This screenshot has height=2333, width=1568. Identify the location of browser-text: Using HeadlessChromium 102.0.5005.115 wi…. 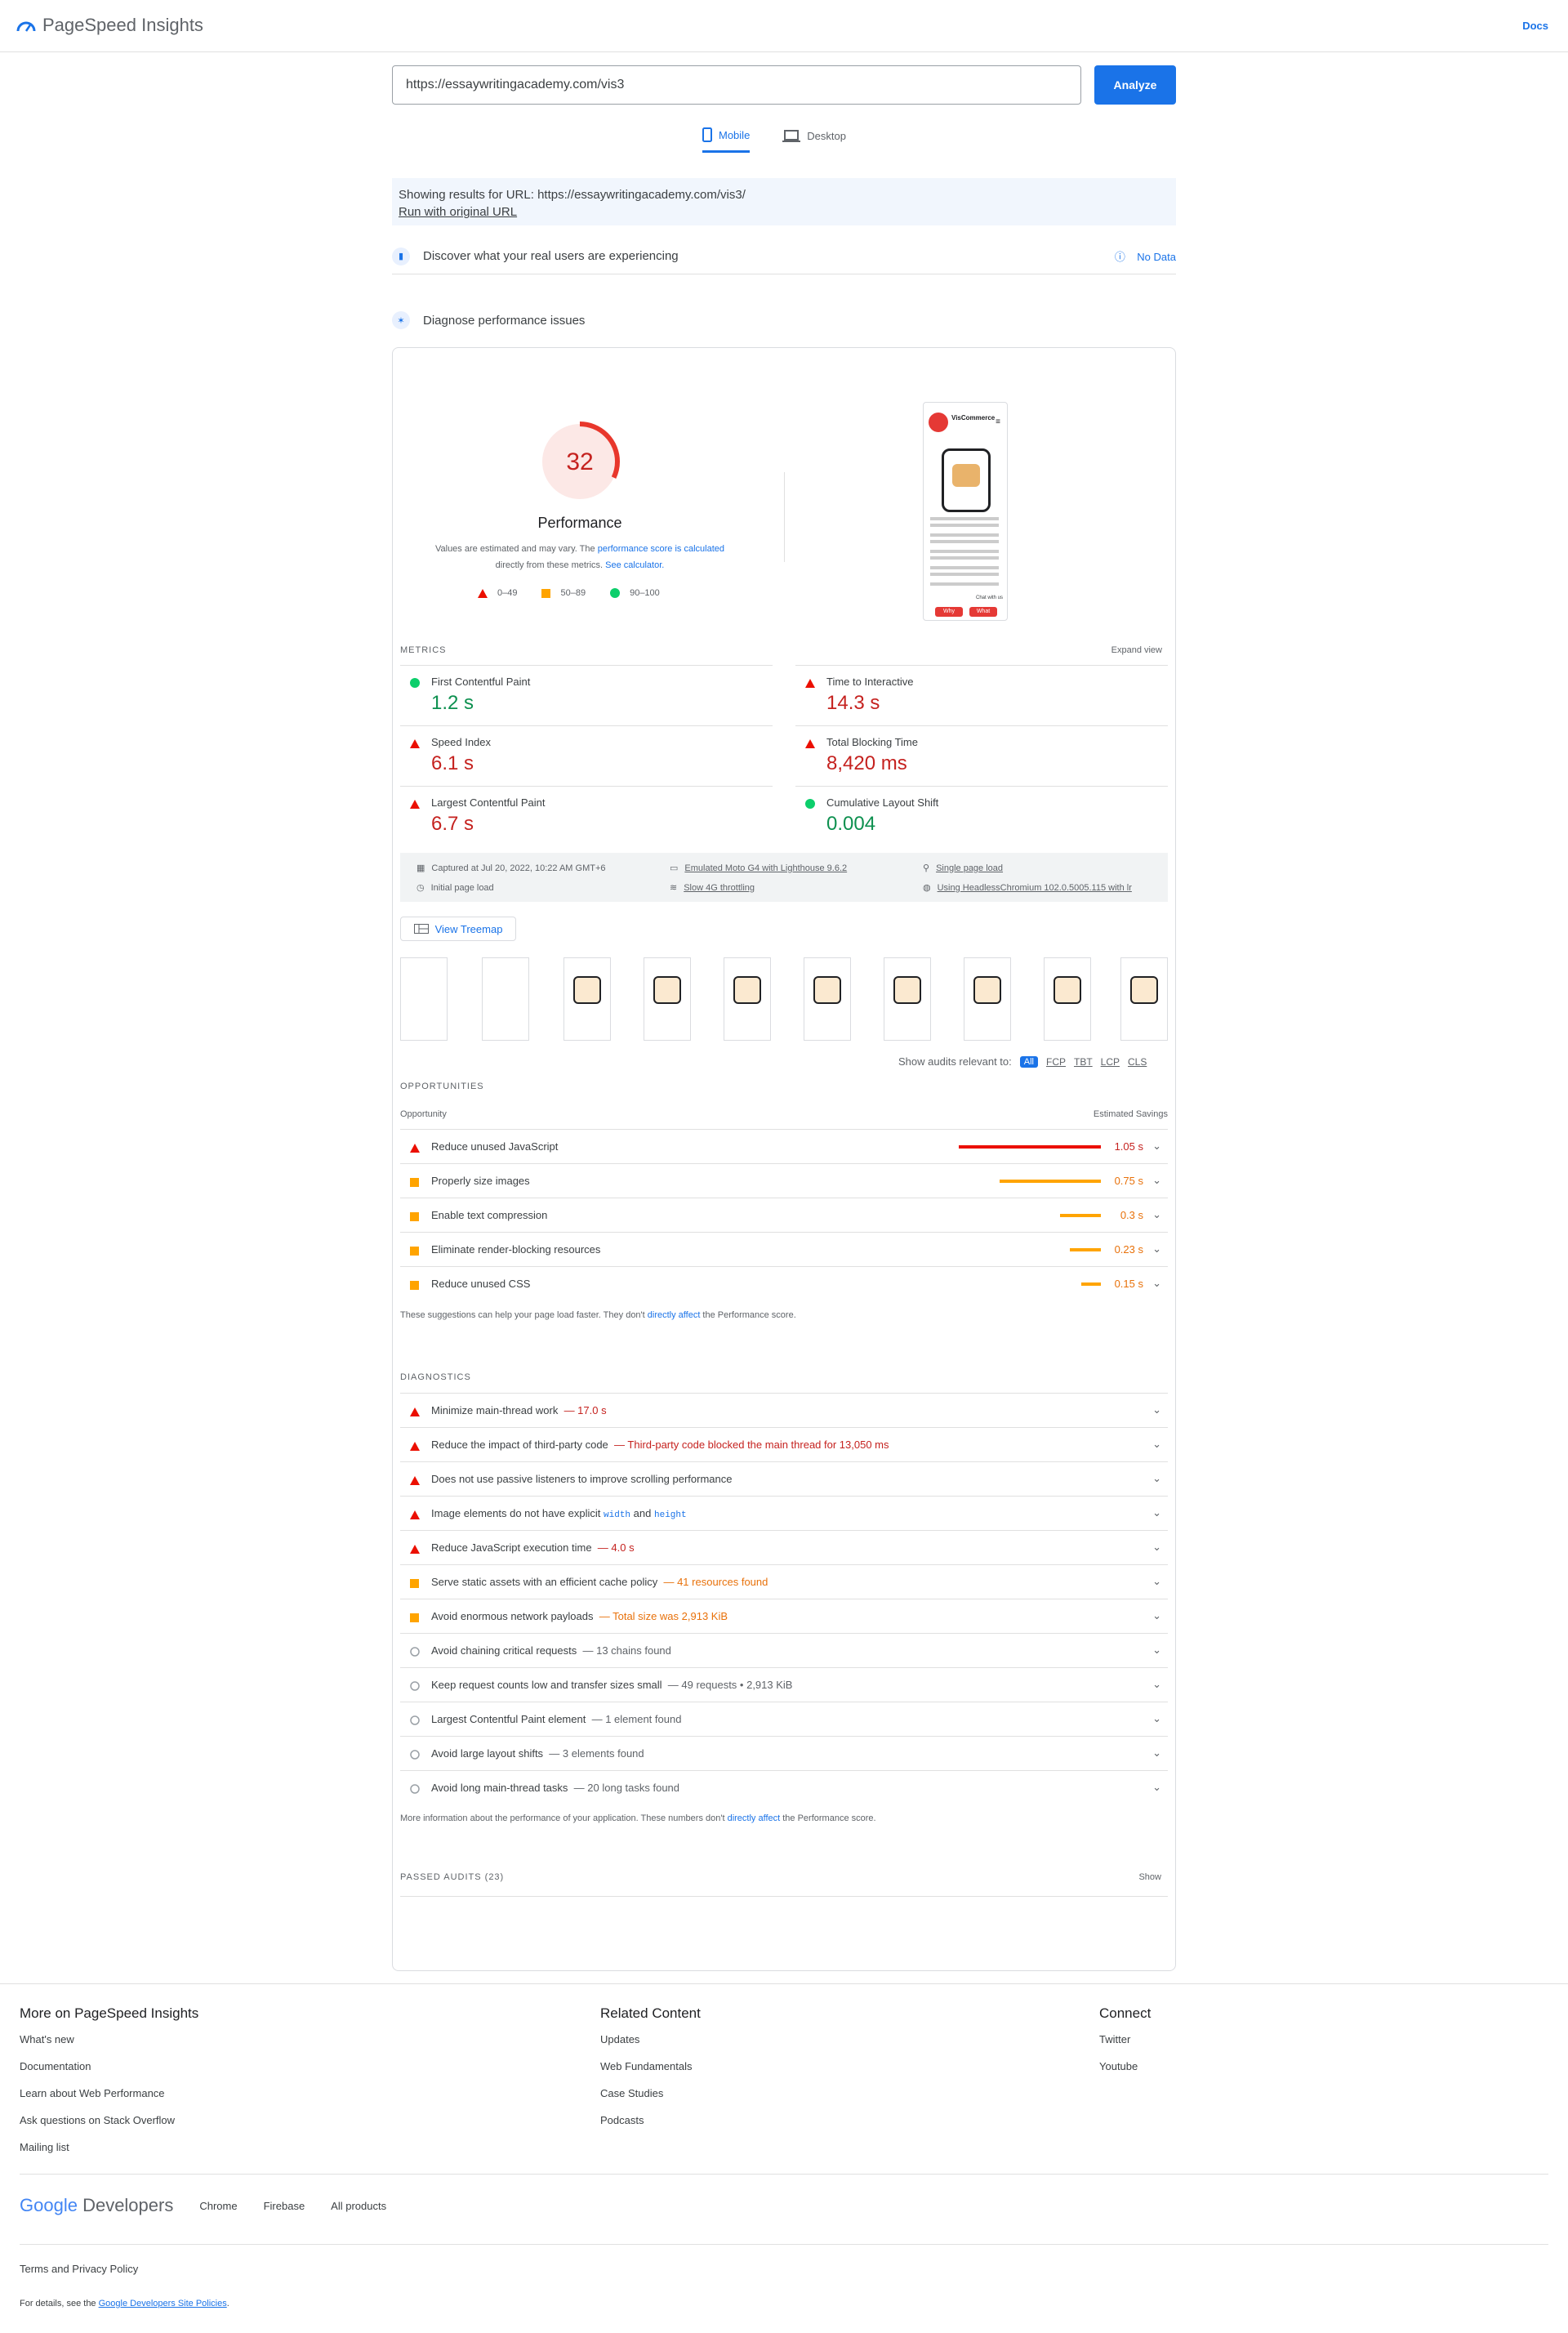
(1035, 888).